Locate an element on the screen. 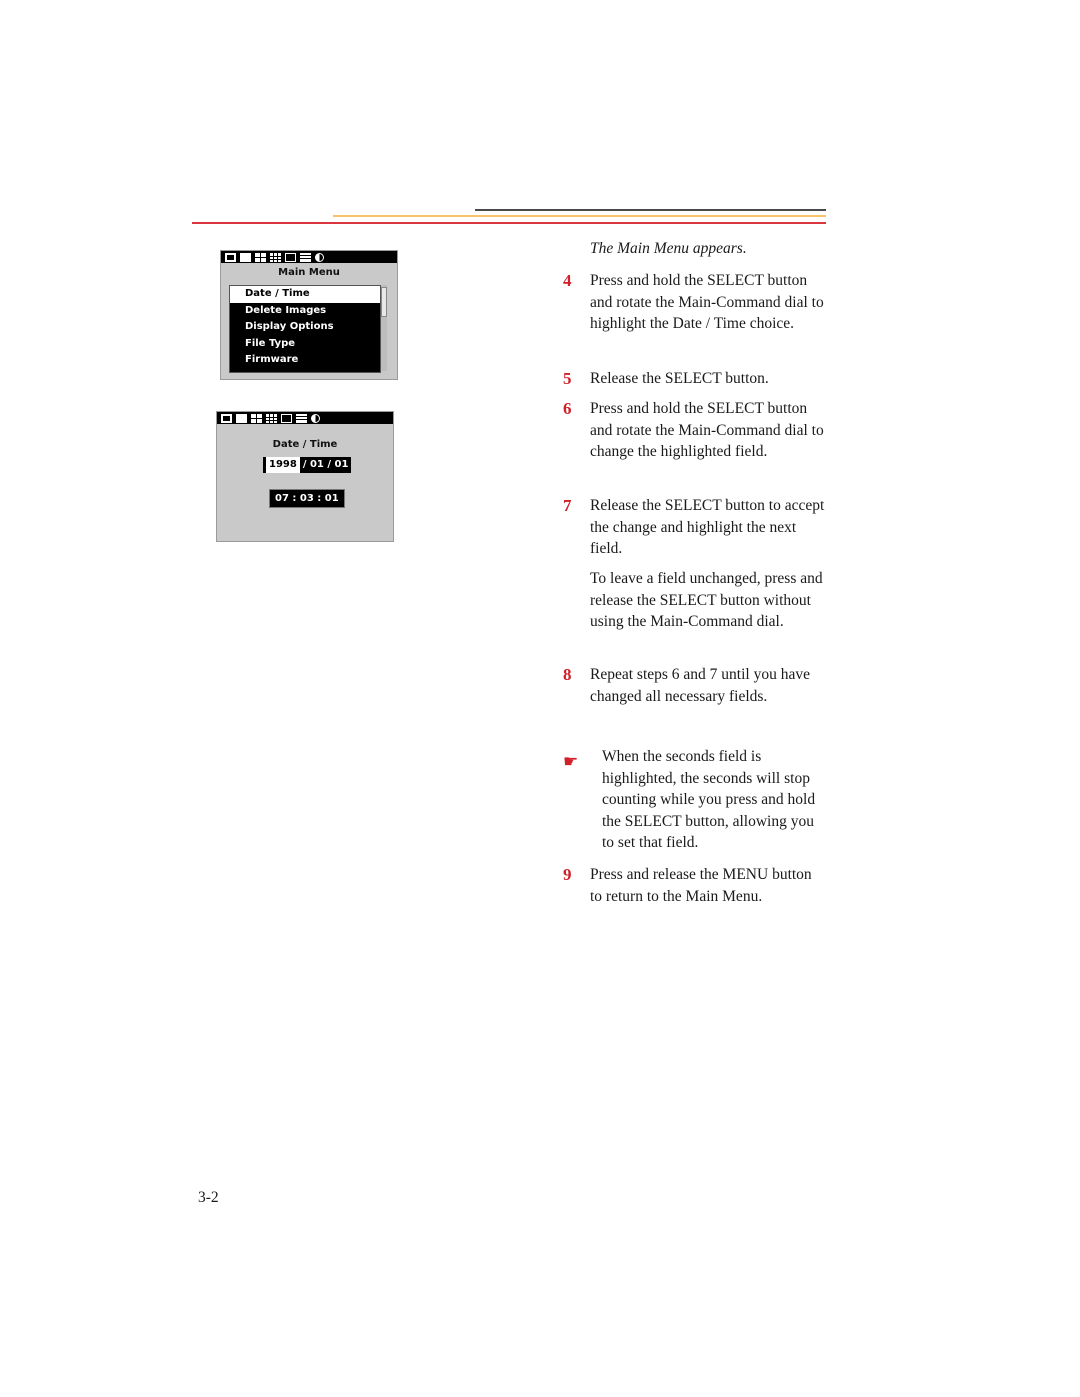 The image size is (1080, 1397). menu-item-firmware: Firmware is located at coordinates (272, 359).